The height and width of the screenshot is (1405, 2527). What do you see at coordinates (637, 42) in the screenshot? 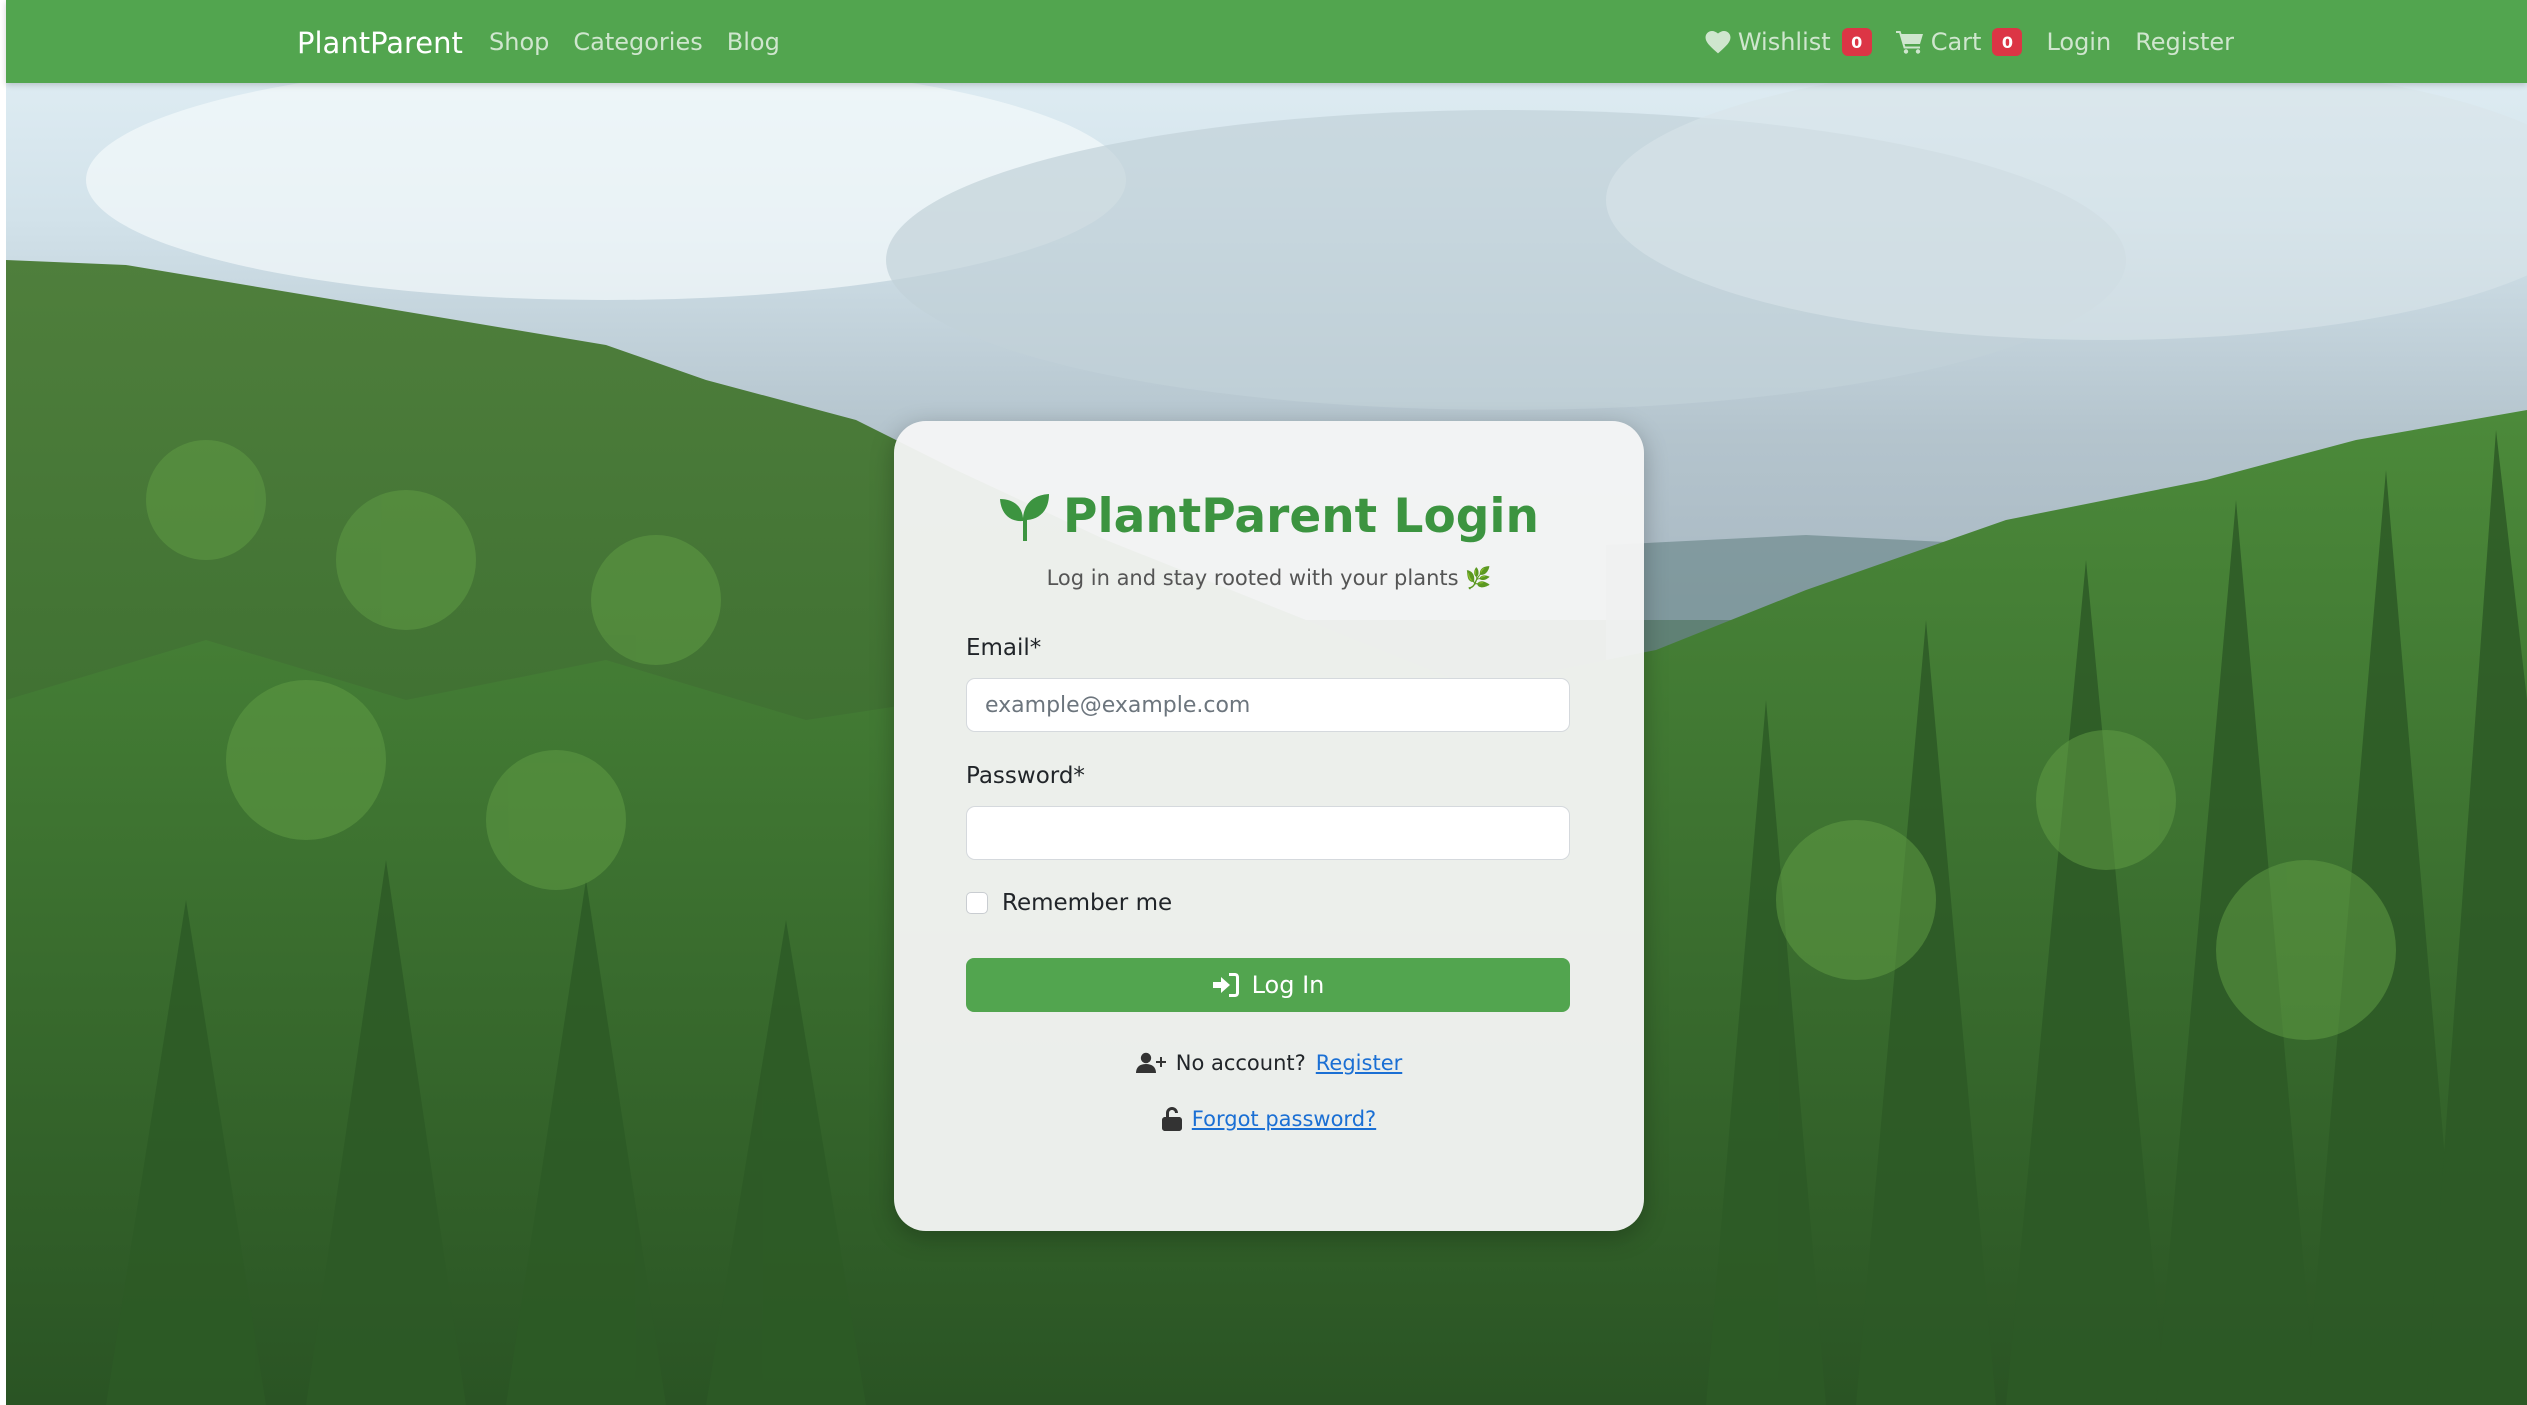
I see `nav-link-categories: Categories` at bounding box center [637, 42].